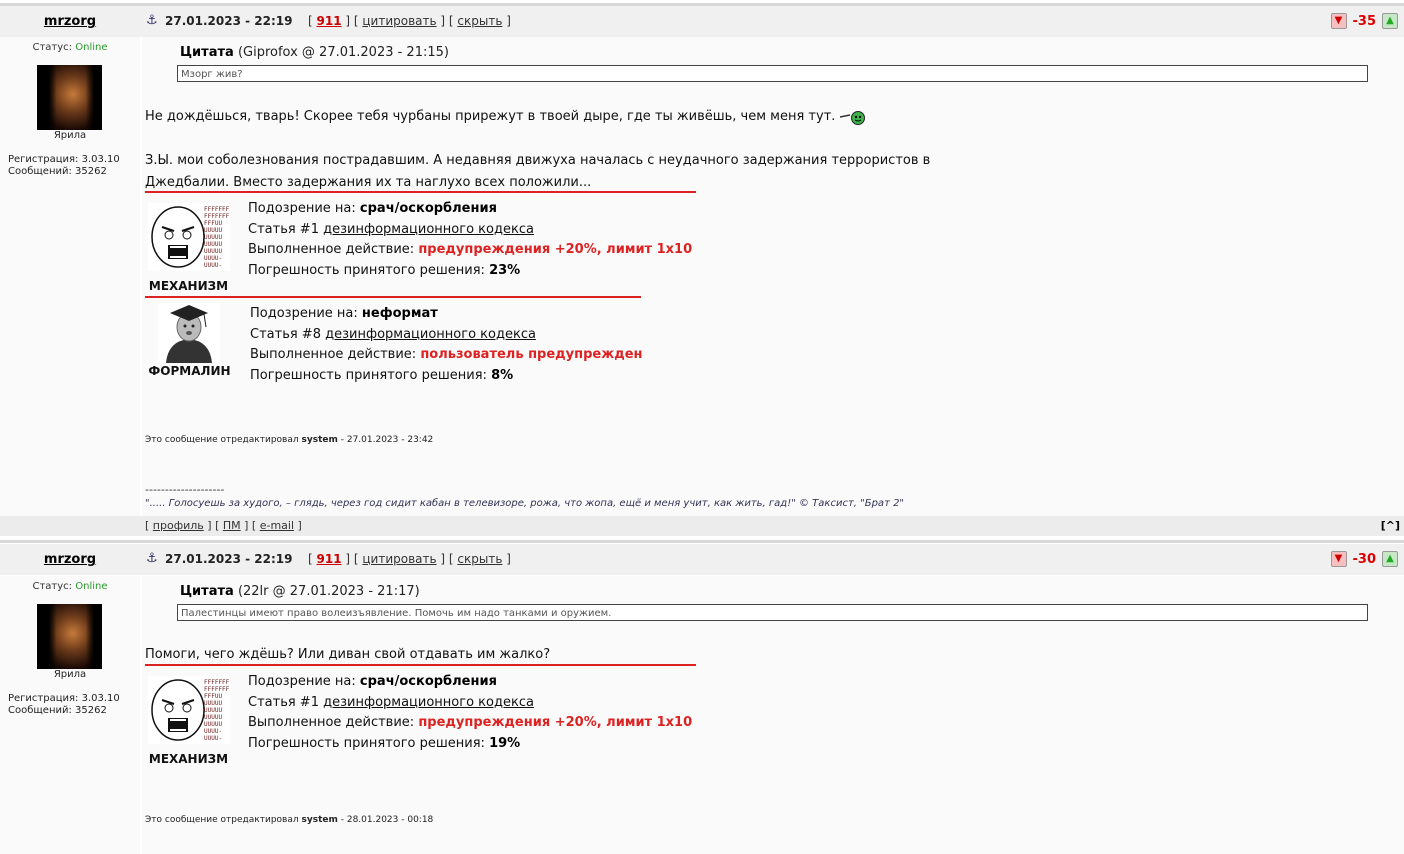  I want to click on quote-header: Цитата (Giprofox @ 27.01.2023 - 21:15), so click(314, 52).